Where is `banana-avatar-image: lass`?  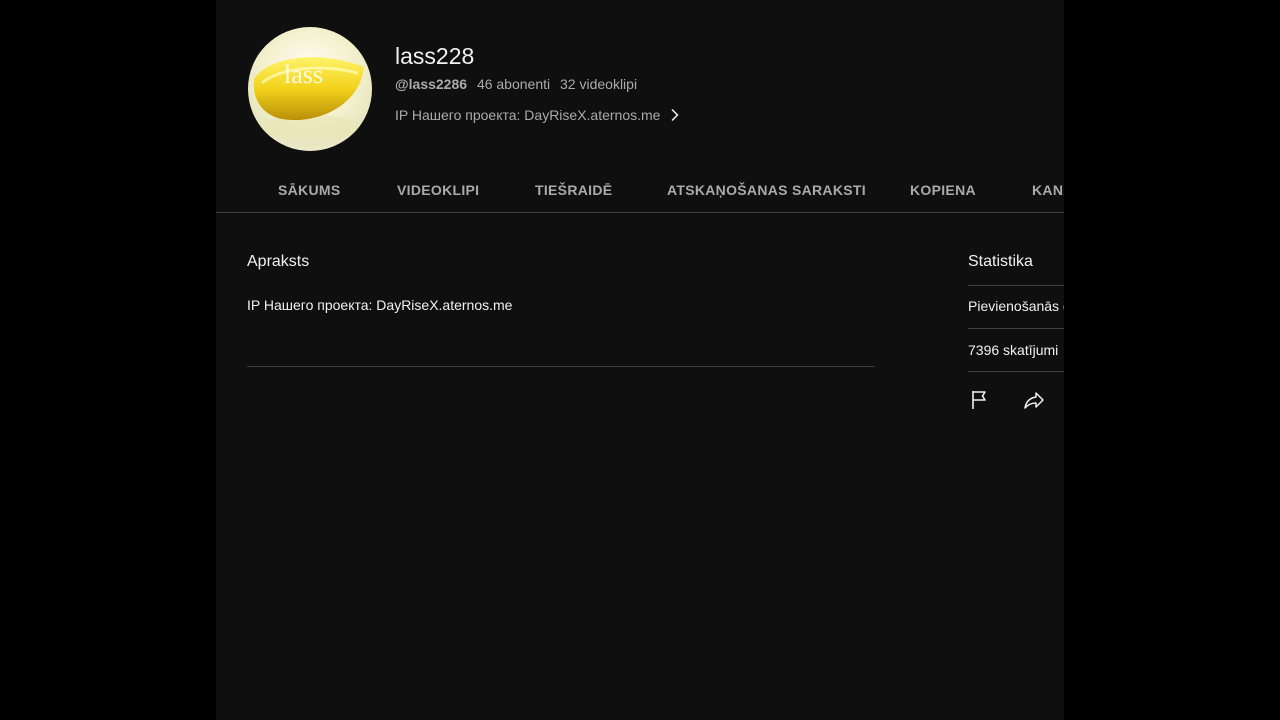
banana-avatar-image: lass is located at coordinates (308, 98).